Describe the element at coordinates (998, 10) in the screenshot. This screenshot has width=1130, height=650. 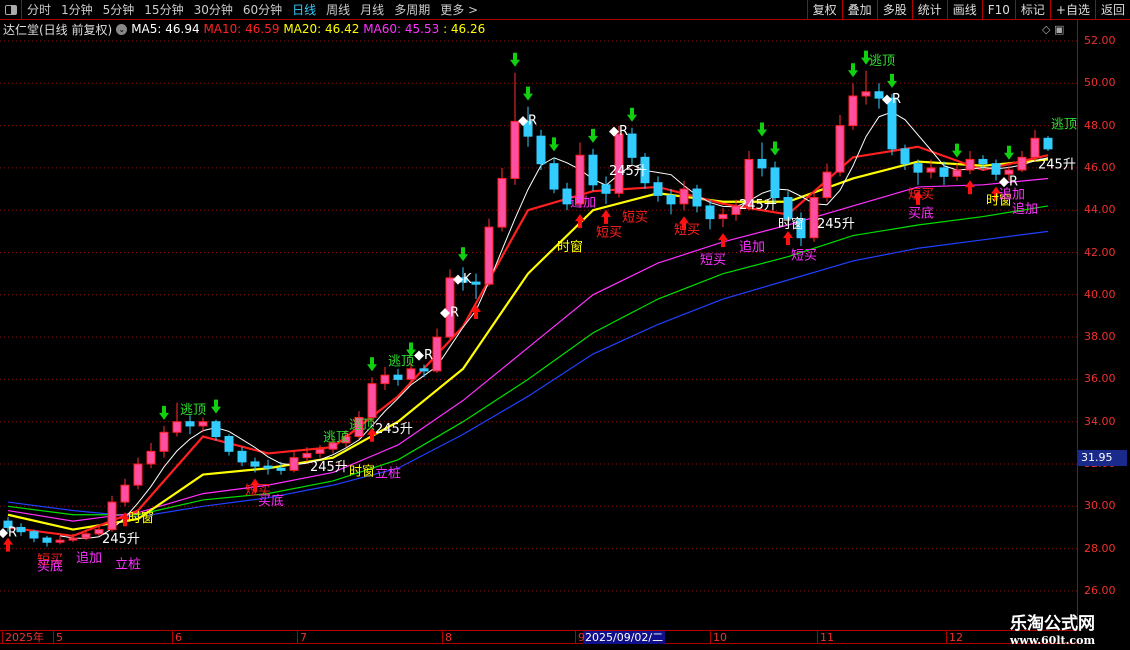
I see `toolbar-button: F10` at that location.